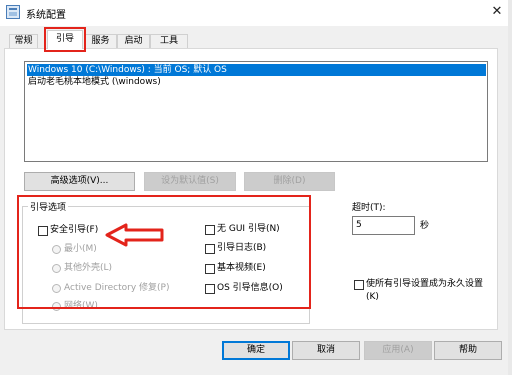  Describe the element at coordinates (398, 350) in the screenshot. I see `apply-button: 应用(A)` at that location.